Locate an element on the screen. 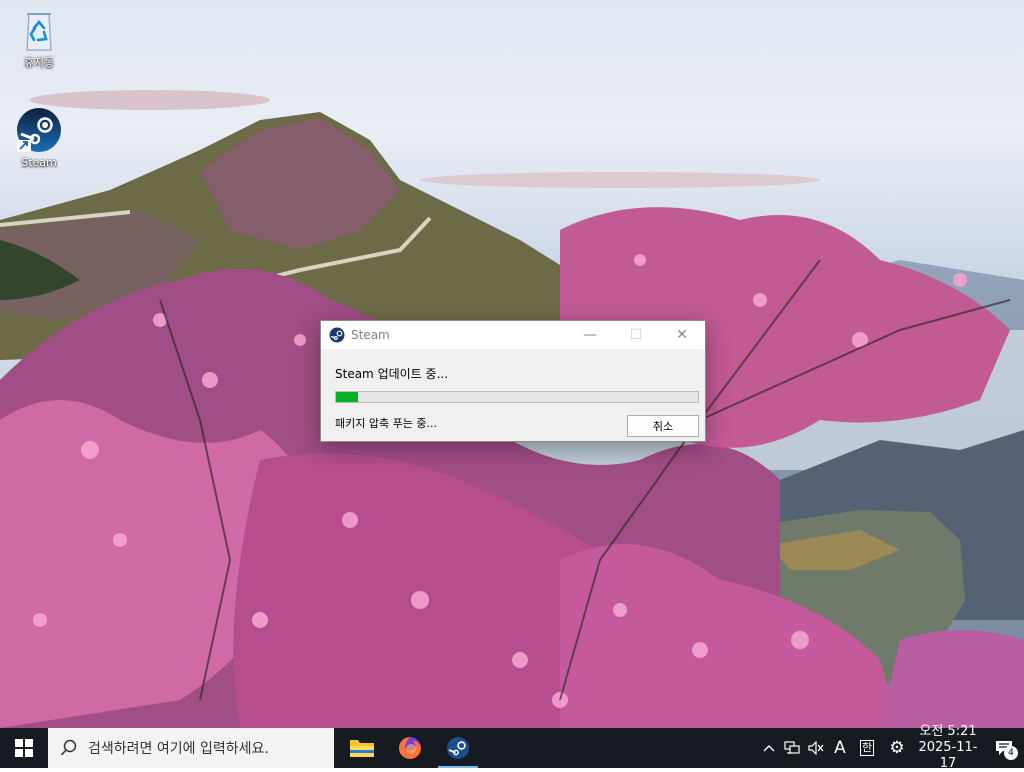  show-hidden-icons-button is located at coordinates (769, 748).